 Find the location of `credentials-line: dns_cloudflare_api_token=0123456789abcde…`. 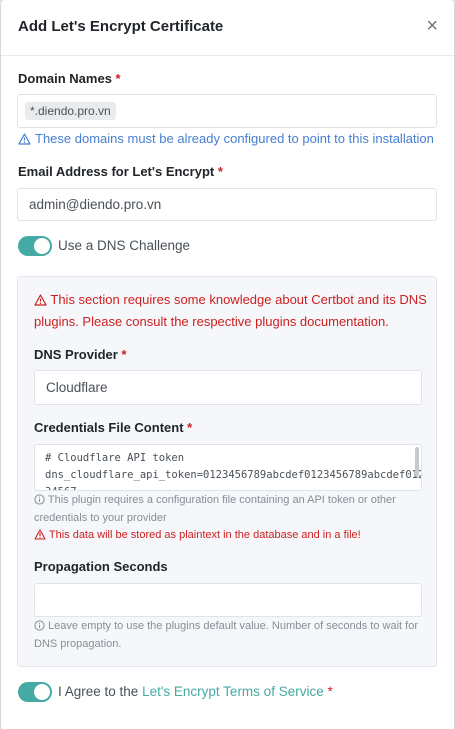

credentials-line: dns_cloudflare_api_token=0123456789abcde… is located at coordinates (233, 475).